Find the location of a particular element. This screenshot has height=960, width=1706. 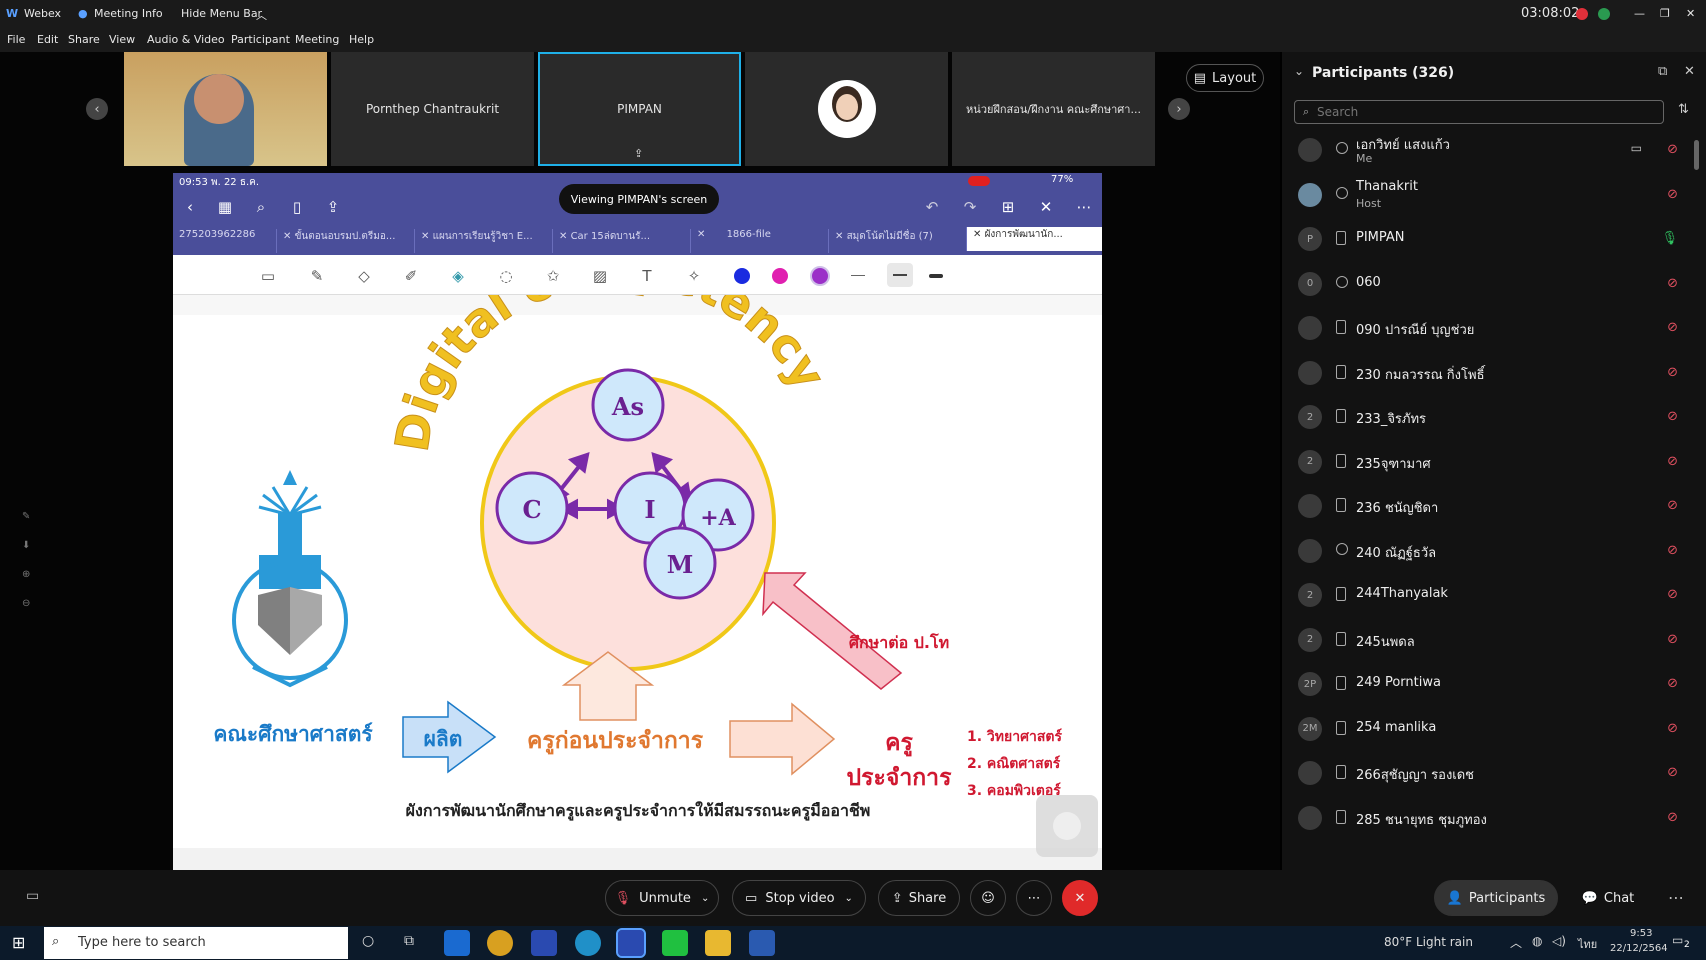

add-page-icon: ⊞ is located at coordinates (1008, 207).